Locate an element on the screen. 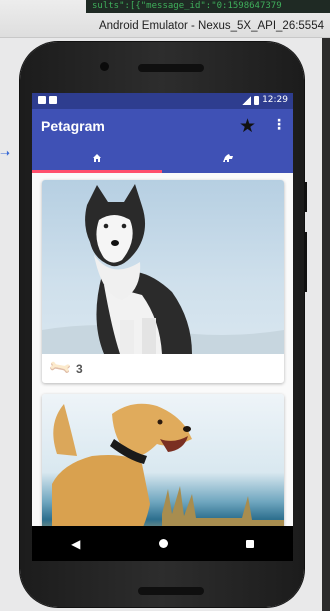  tab-home is located at coordinates (97, 159).